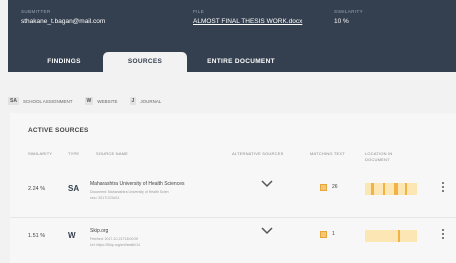 The height and width of the screenshot is (263, 456). I want to click on similarity-block: SIMILARITY 10 %, so click(348, 17).